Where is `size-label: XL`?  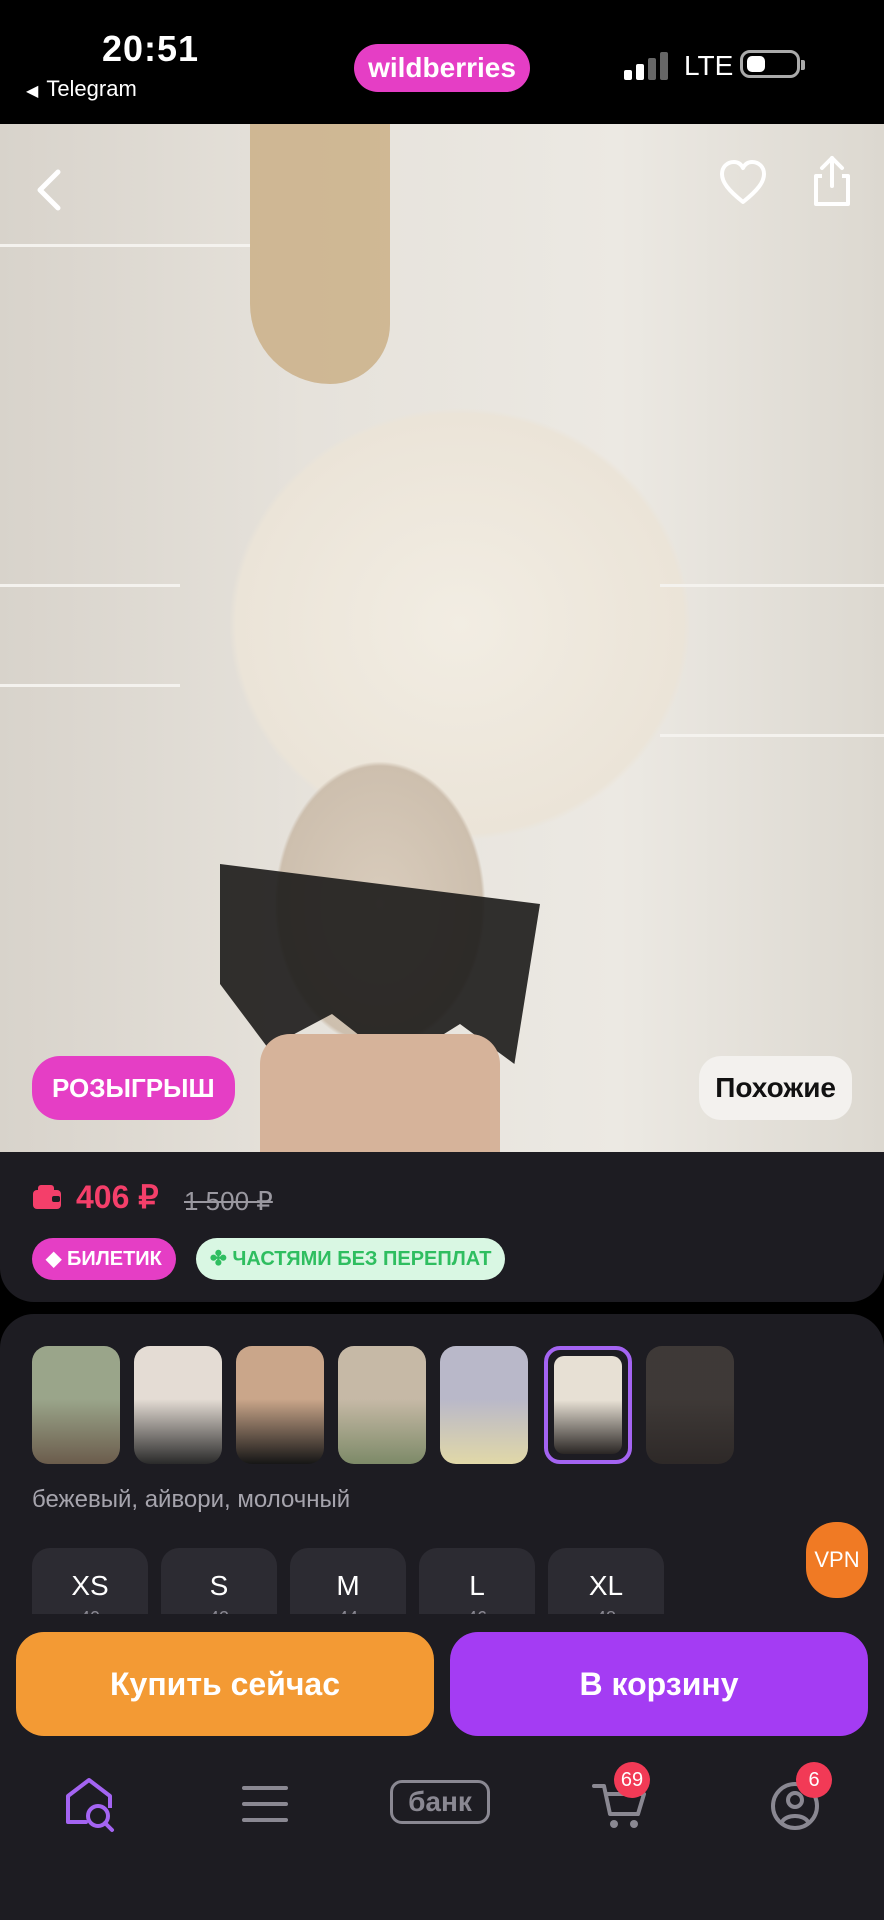 size-label: XL is located at coordinates (606, 1585).